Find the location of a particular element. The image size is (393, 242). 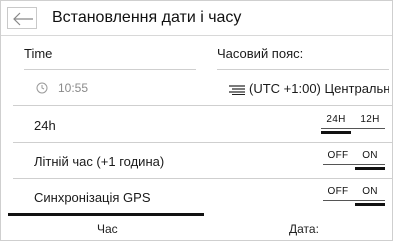

gps-sync-toggle: OFF ON is located at coordinates (354, 197).